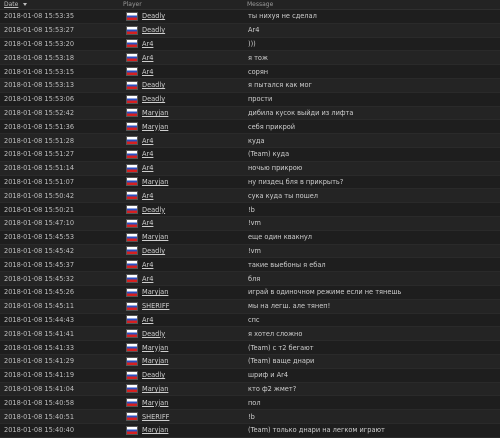 This screenshot has height=438, width=500. I want to click on date-header-label: Date, so click(11, 4).